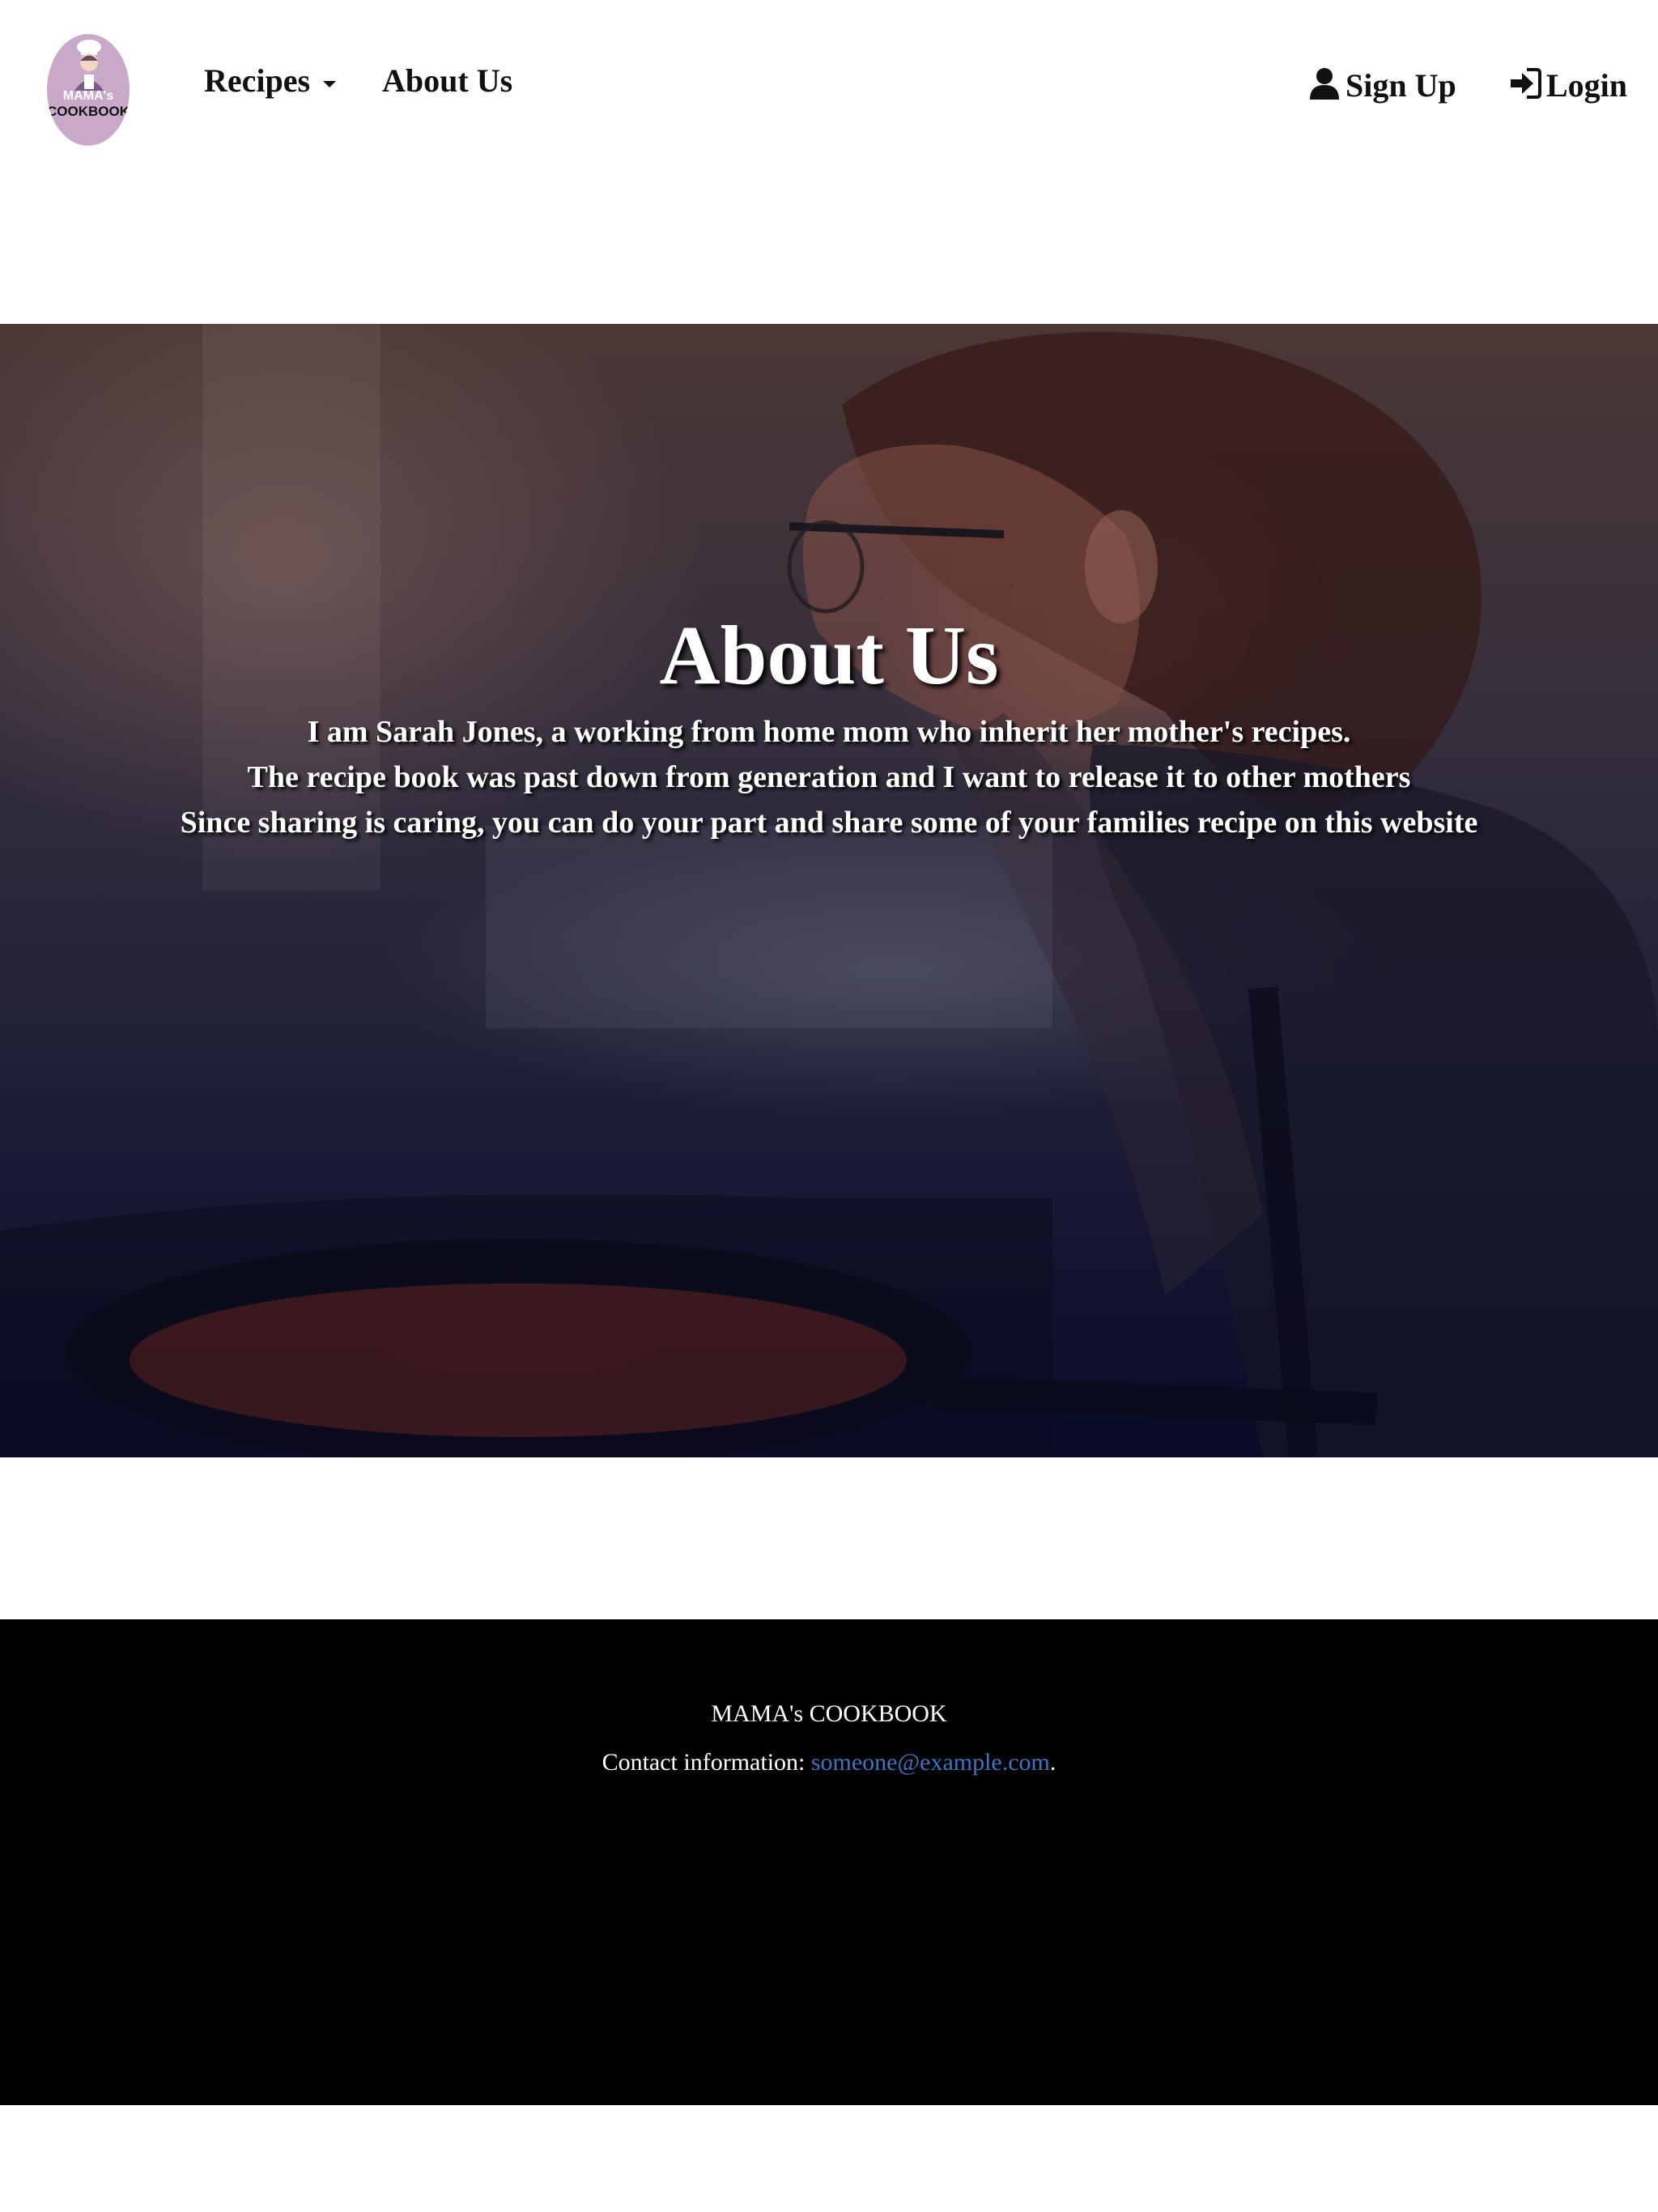  I want to click on login-link: Login, so click(1568, 85).